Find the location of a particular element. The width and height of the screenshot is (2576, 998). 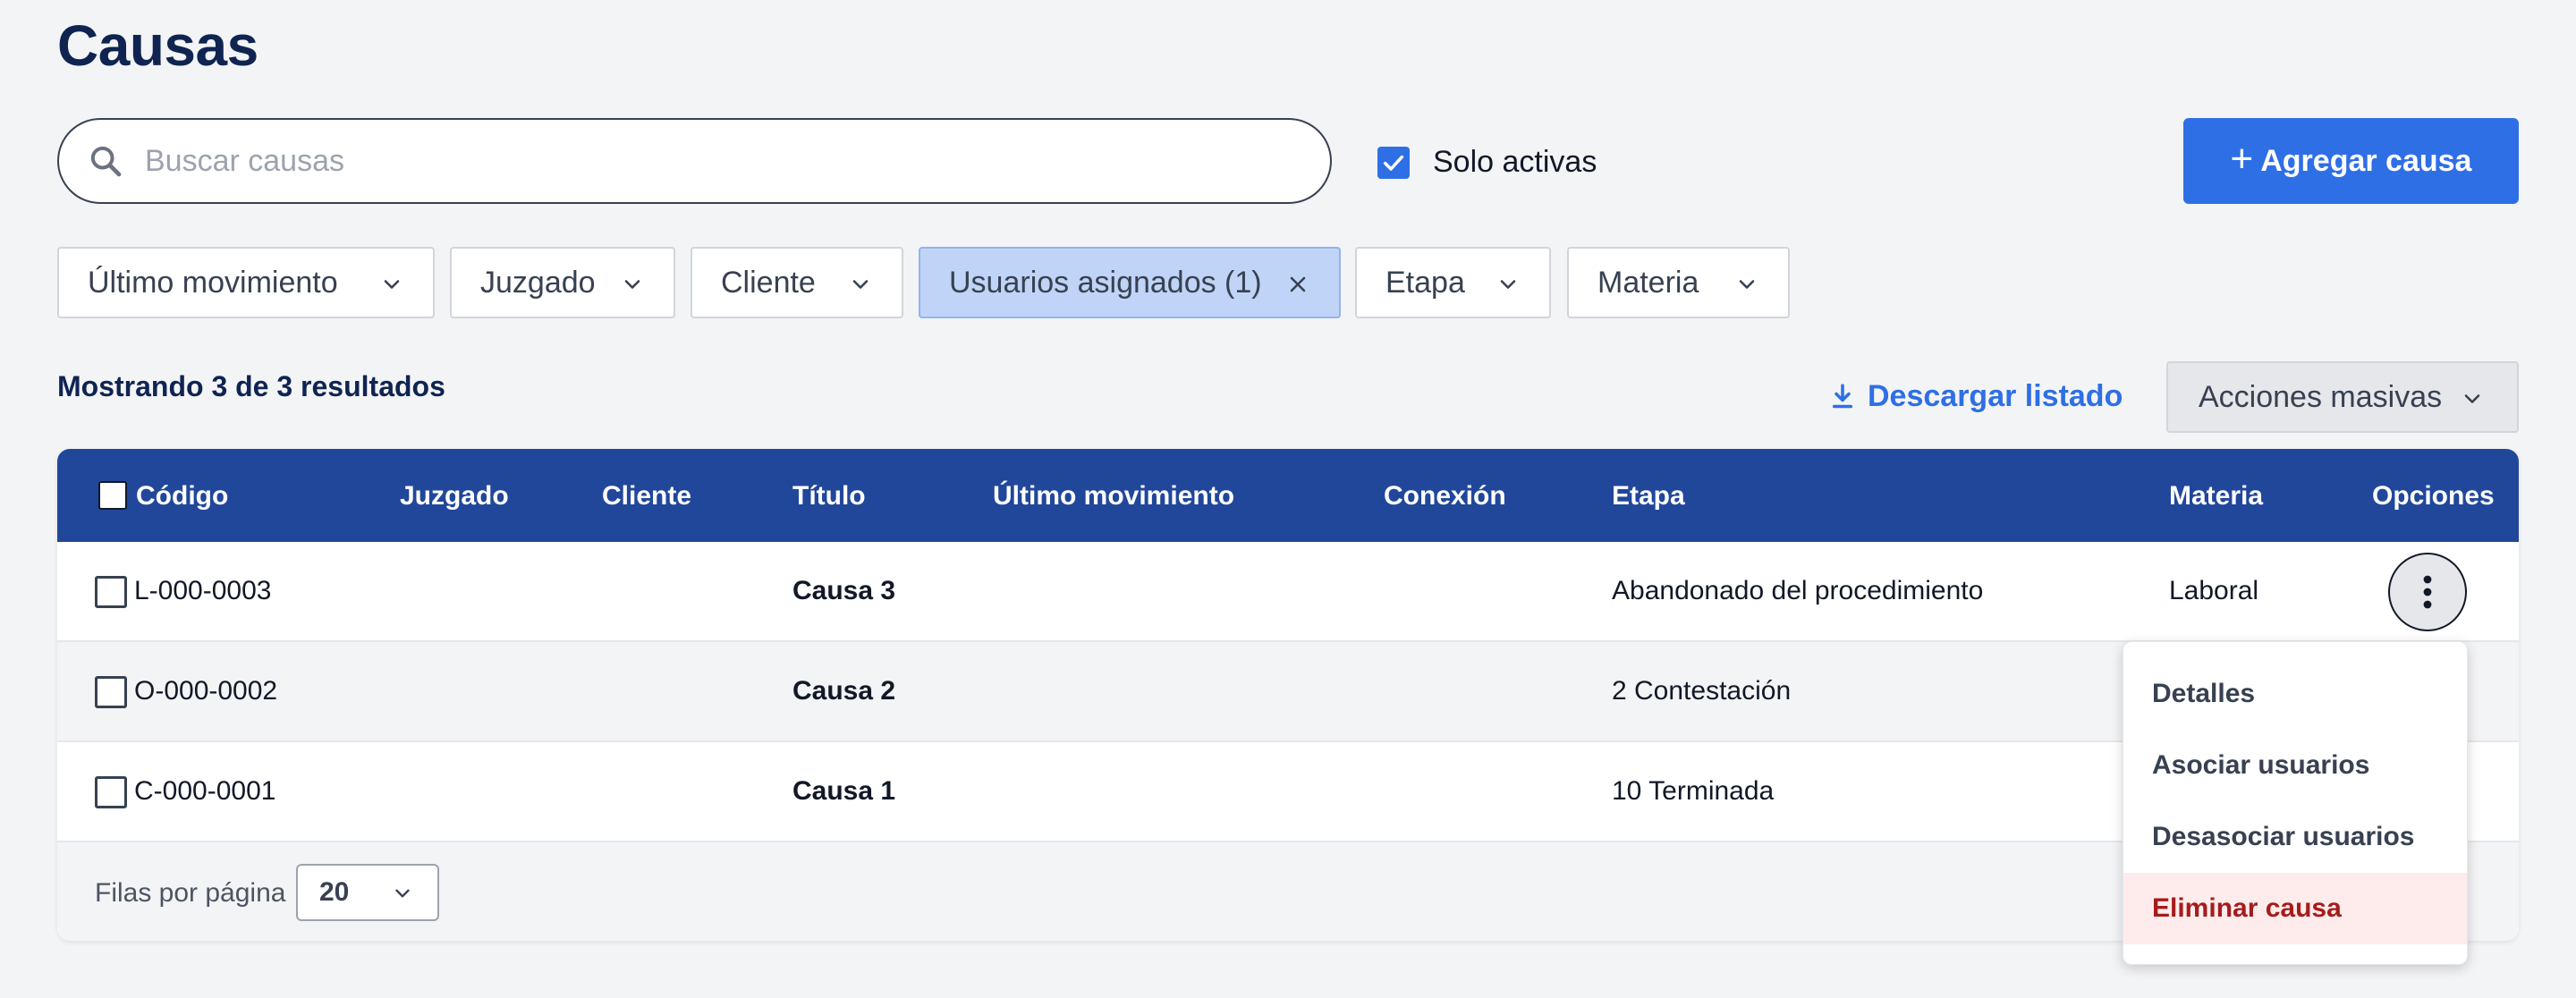

solo-activas-label: Solo activas is located at coordinates (1515, 162).